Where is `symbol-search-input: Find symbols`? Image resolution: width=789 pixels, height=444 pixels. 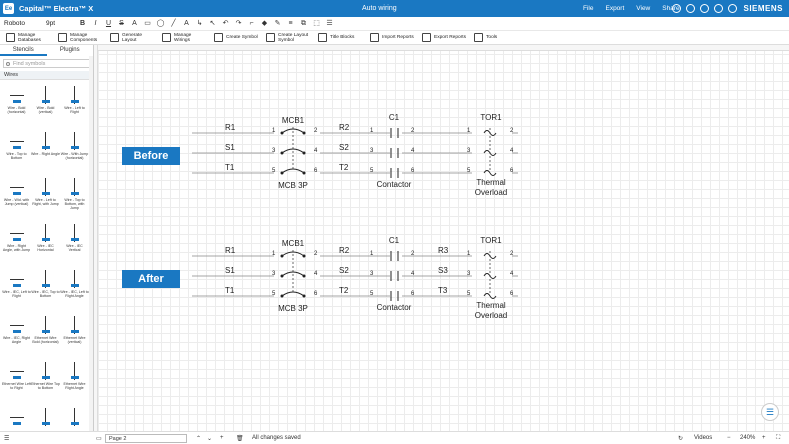 symbol-search-input: Find symbols is located at coordinates (46, 63).